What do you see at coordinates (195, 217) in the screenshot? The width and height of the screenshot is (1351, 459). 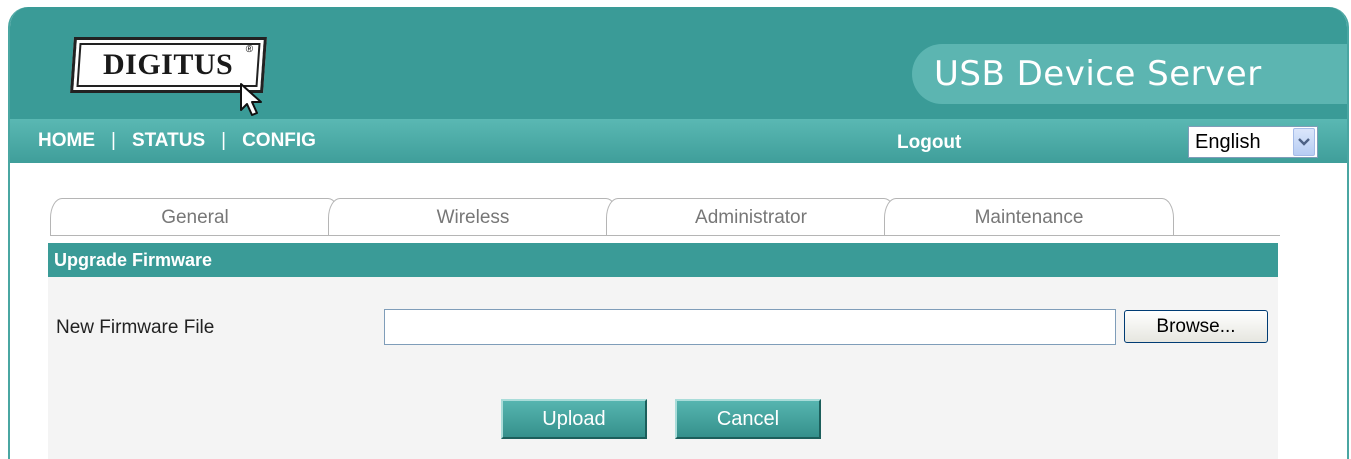 I see `tab-general: General` at bounding box center [195, 217].